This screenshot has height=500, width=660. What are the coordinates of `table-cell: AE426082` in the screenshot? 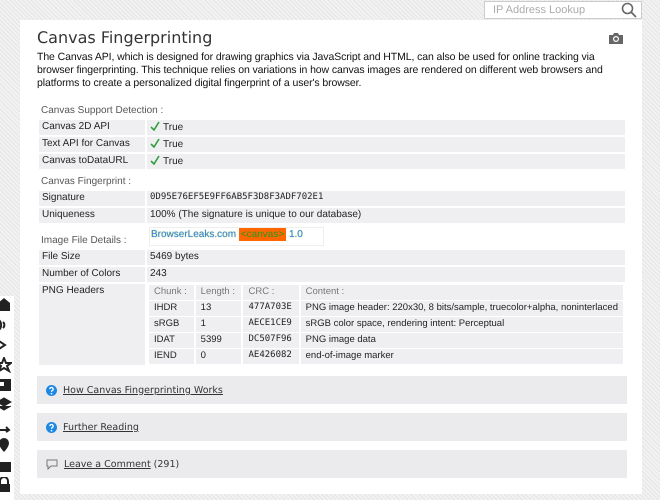 It's located at (271, 356).